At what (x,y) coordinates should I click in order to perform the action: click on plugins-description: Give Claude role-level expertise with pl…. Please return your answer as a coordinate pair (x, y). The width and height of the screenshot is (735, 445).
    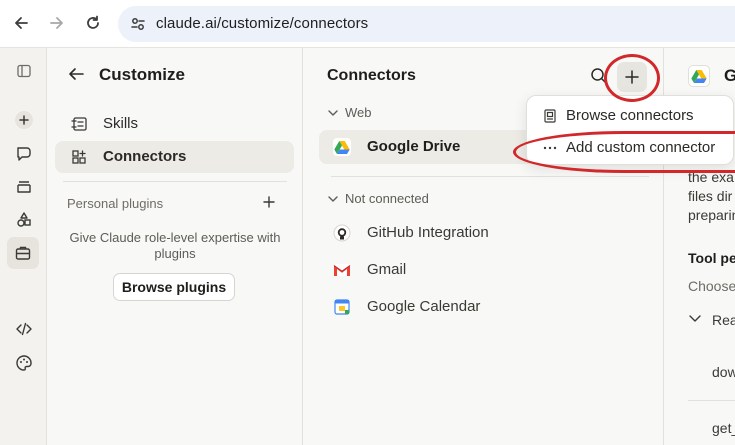
    Looking at the image, I should click on (175, 245).